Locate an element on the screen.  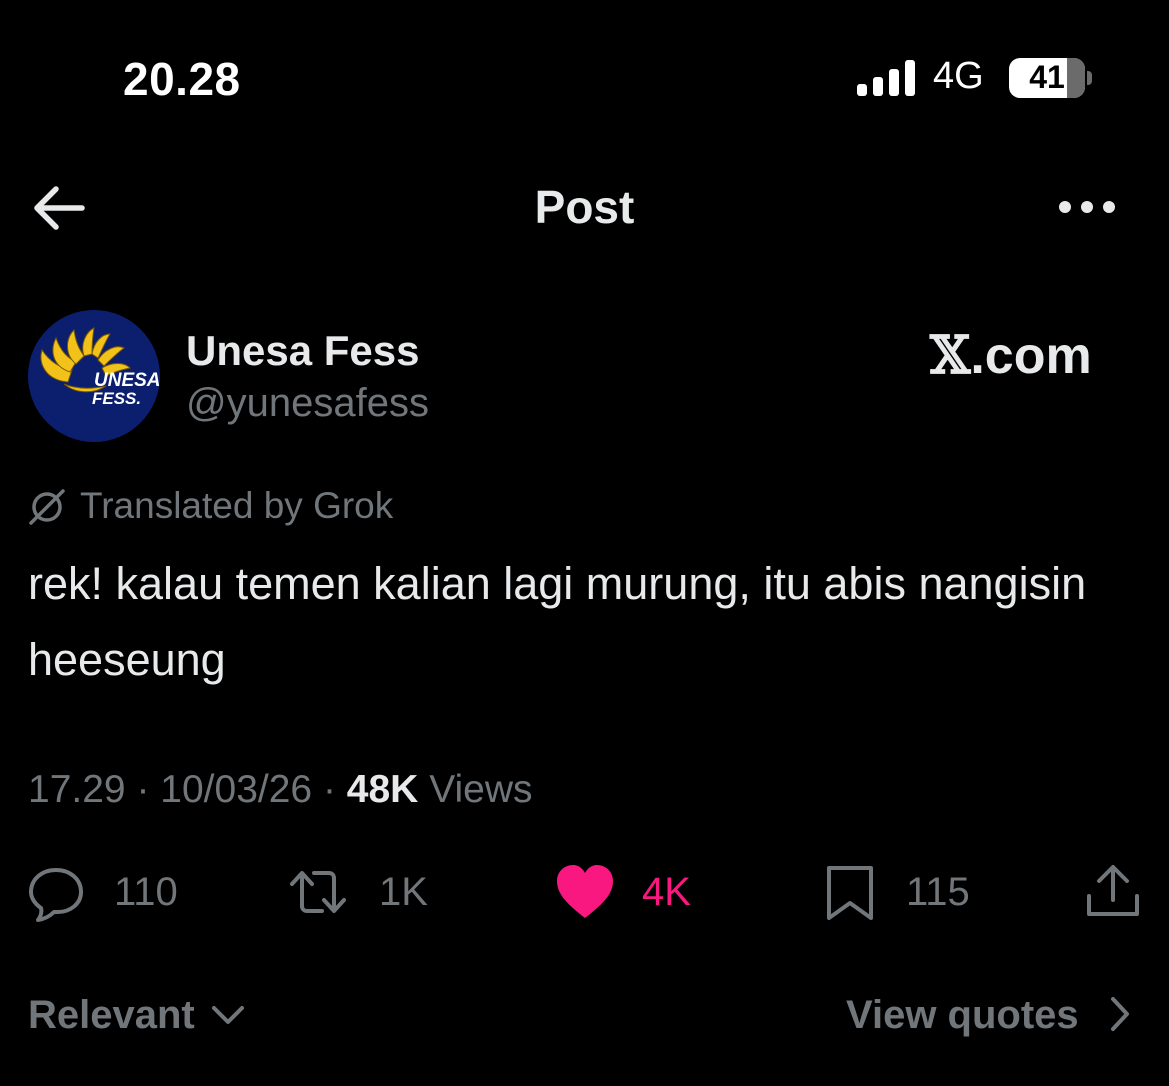
views-count: 48K is located at coordinates (382, 789).